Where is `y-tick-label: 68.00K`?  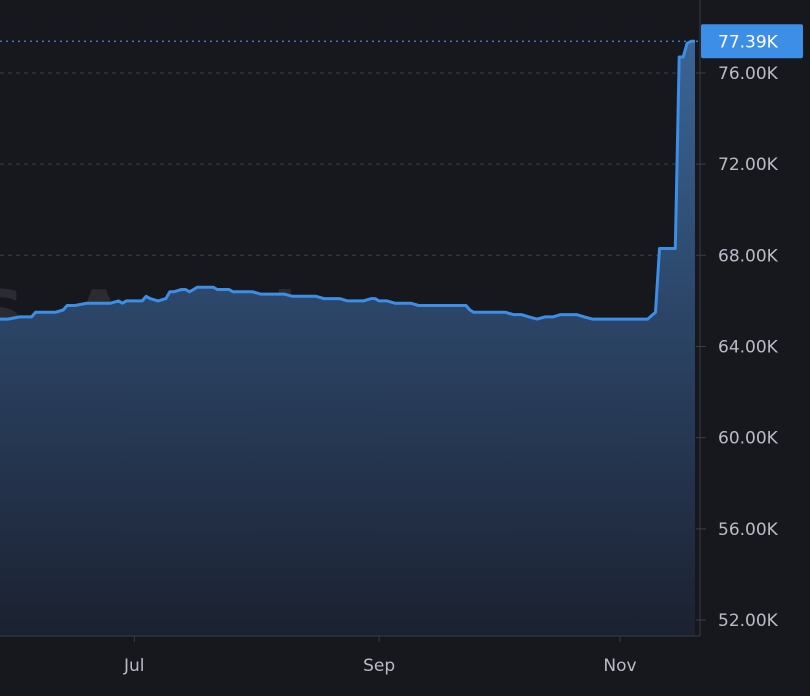
y-tick-label: 68.00K is located at coordinates (748, 256).